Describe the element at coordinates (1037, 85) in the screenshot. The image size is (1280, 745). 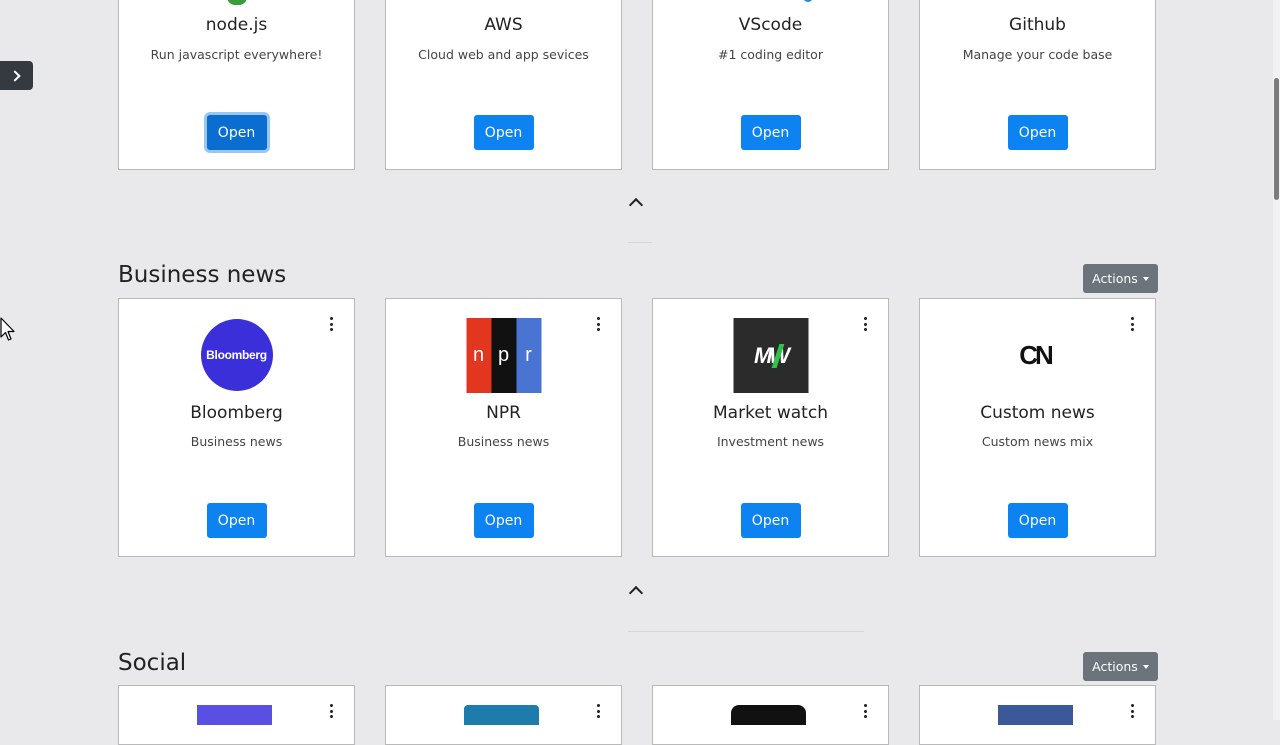
I see `app-card-github: Github Manage your code base Open` at that location.